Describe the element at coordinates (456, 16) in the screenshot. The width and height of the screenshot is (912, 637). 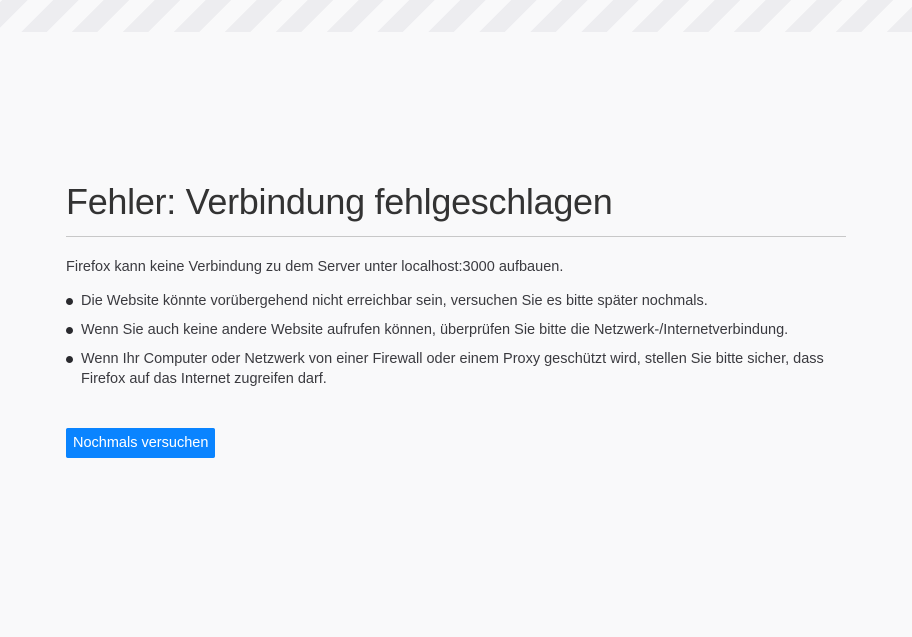
I see `warning-stripe-banner` at that location.